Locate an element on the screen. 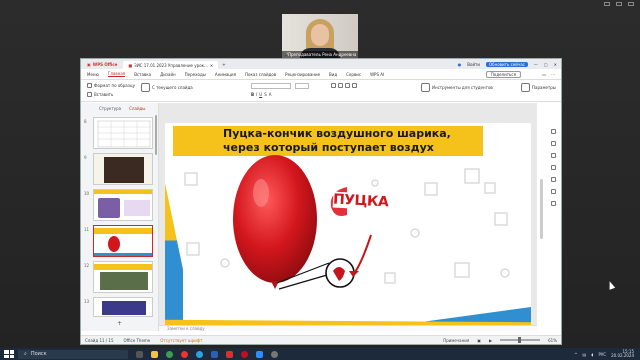 The height and width of the screenshot is (360, 640). close-icon: ✕ is located at coordinates (211, 65).